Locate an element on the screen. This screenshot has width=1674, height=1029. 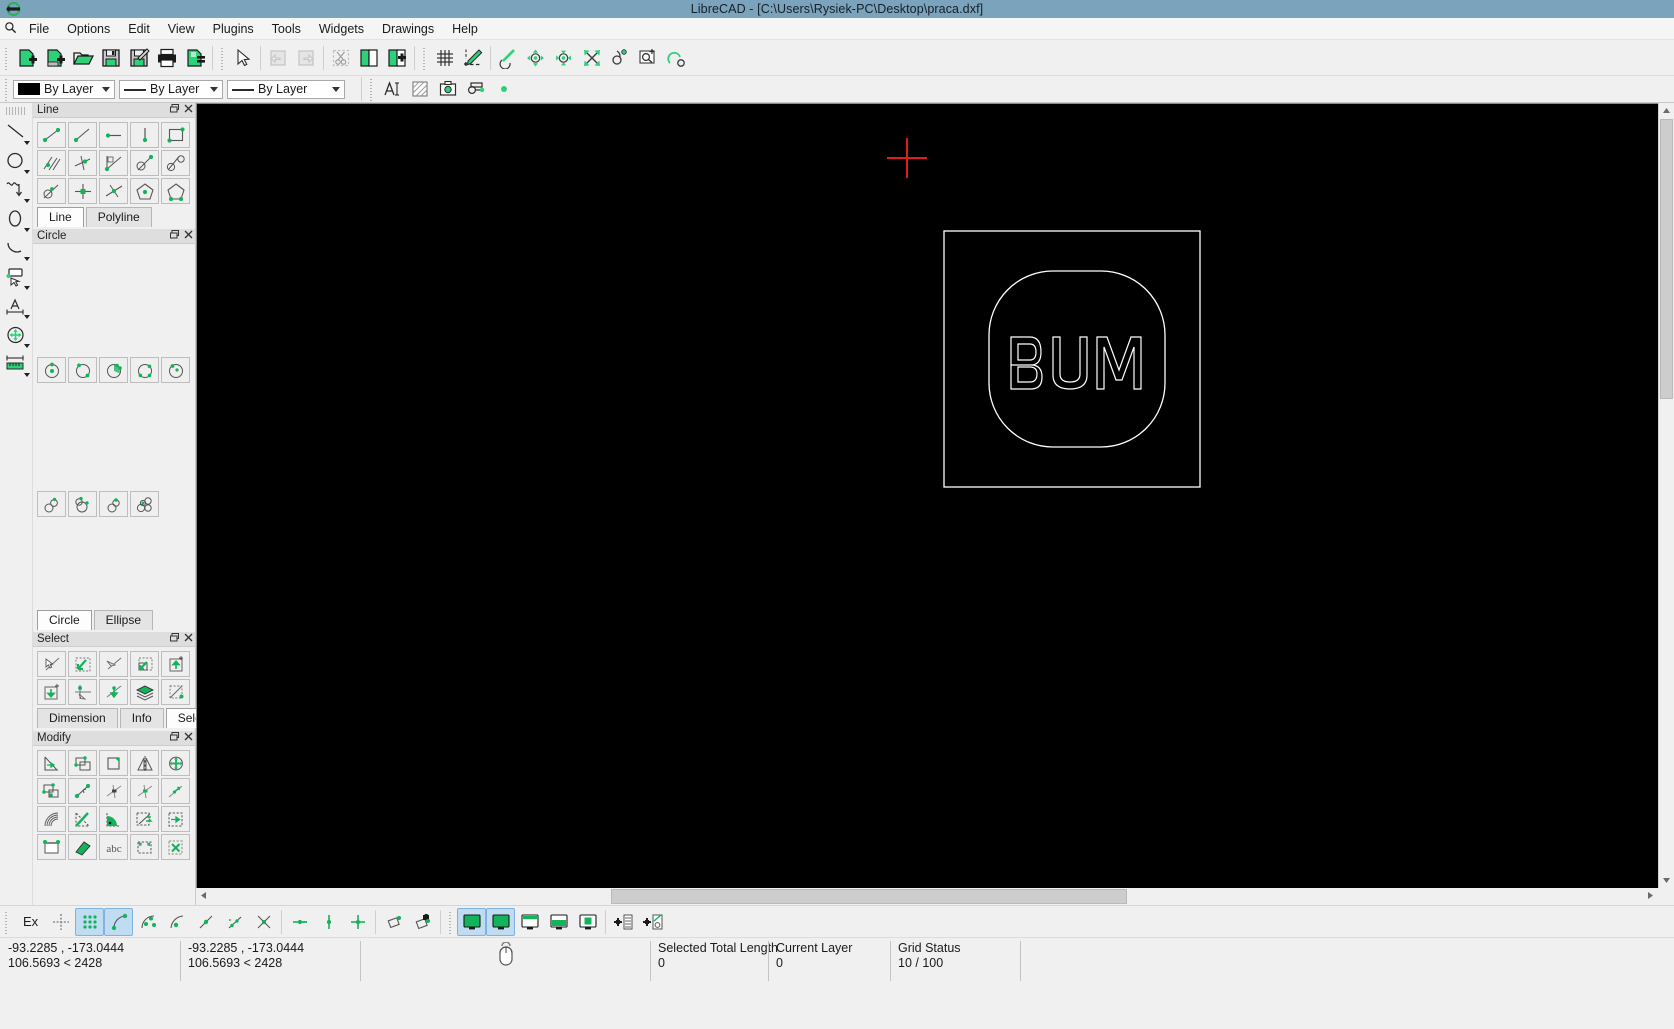
deselect-intersected-button is located at coordinates (113, 692).